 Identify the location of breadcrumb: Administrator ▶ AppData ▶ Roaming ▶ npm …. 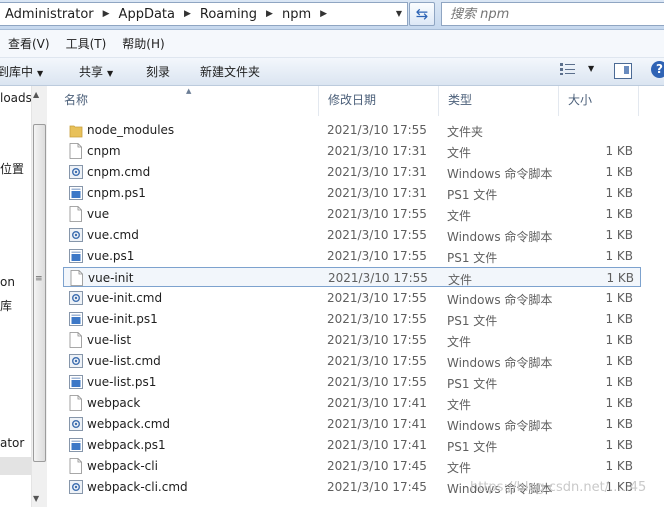
(204, 14).